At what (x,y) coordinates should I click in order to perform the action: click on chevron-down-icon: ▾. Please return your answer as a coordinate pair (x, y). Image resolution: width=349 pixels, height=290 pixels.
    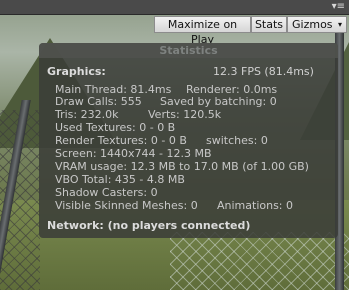
    Looking at the image, I should click on (339, 24).